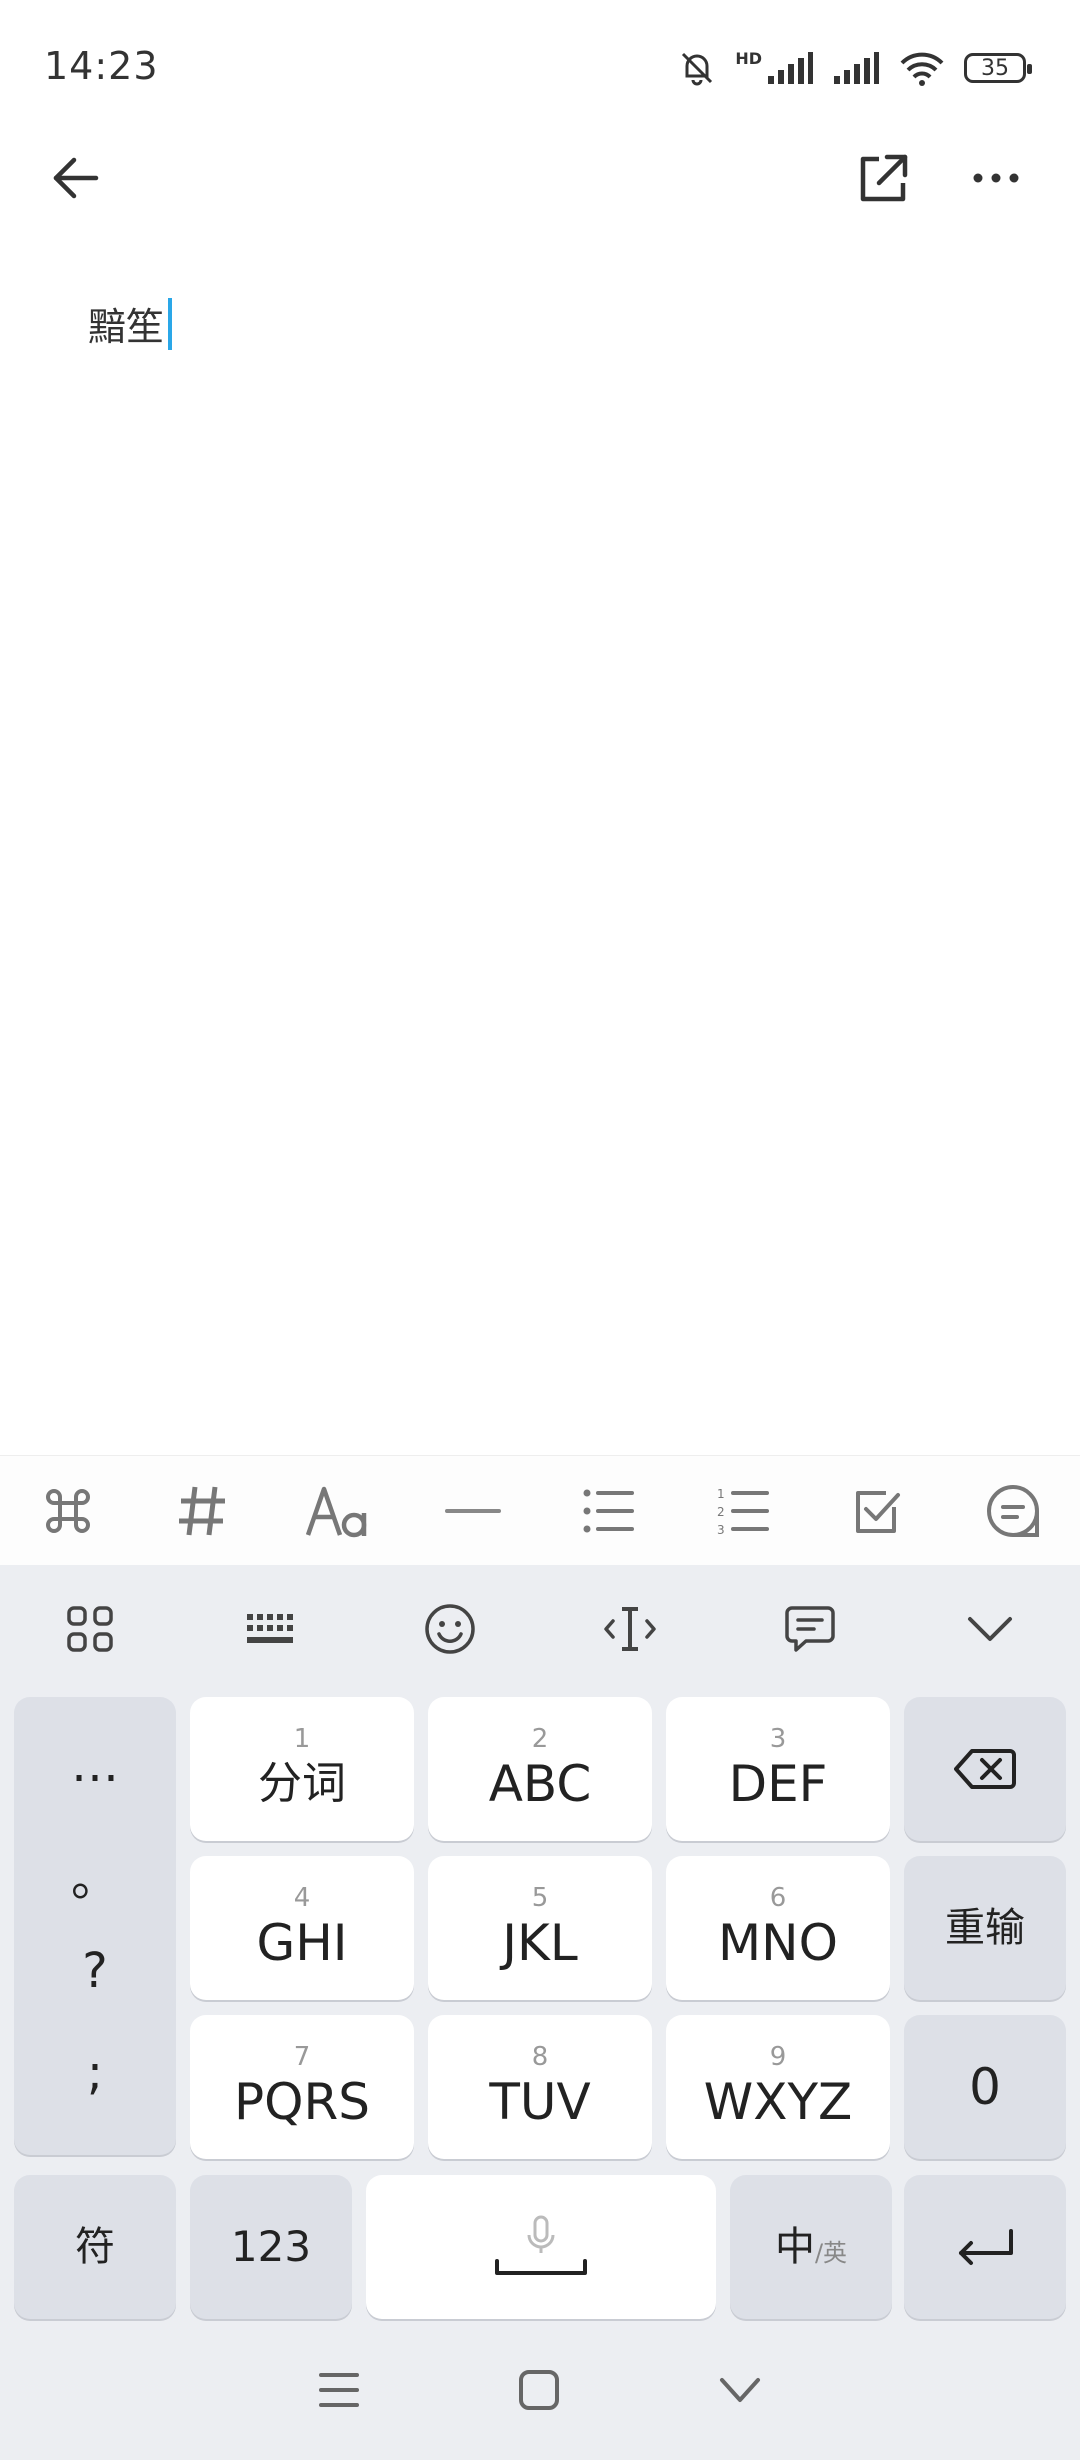 This screenshot has height=2460, width=1080. I want to click on grid-menu-icon, so click(90, 1629).